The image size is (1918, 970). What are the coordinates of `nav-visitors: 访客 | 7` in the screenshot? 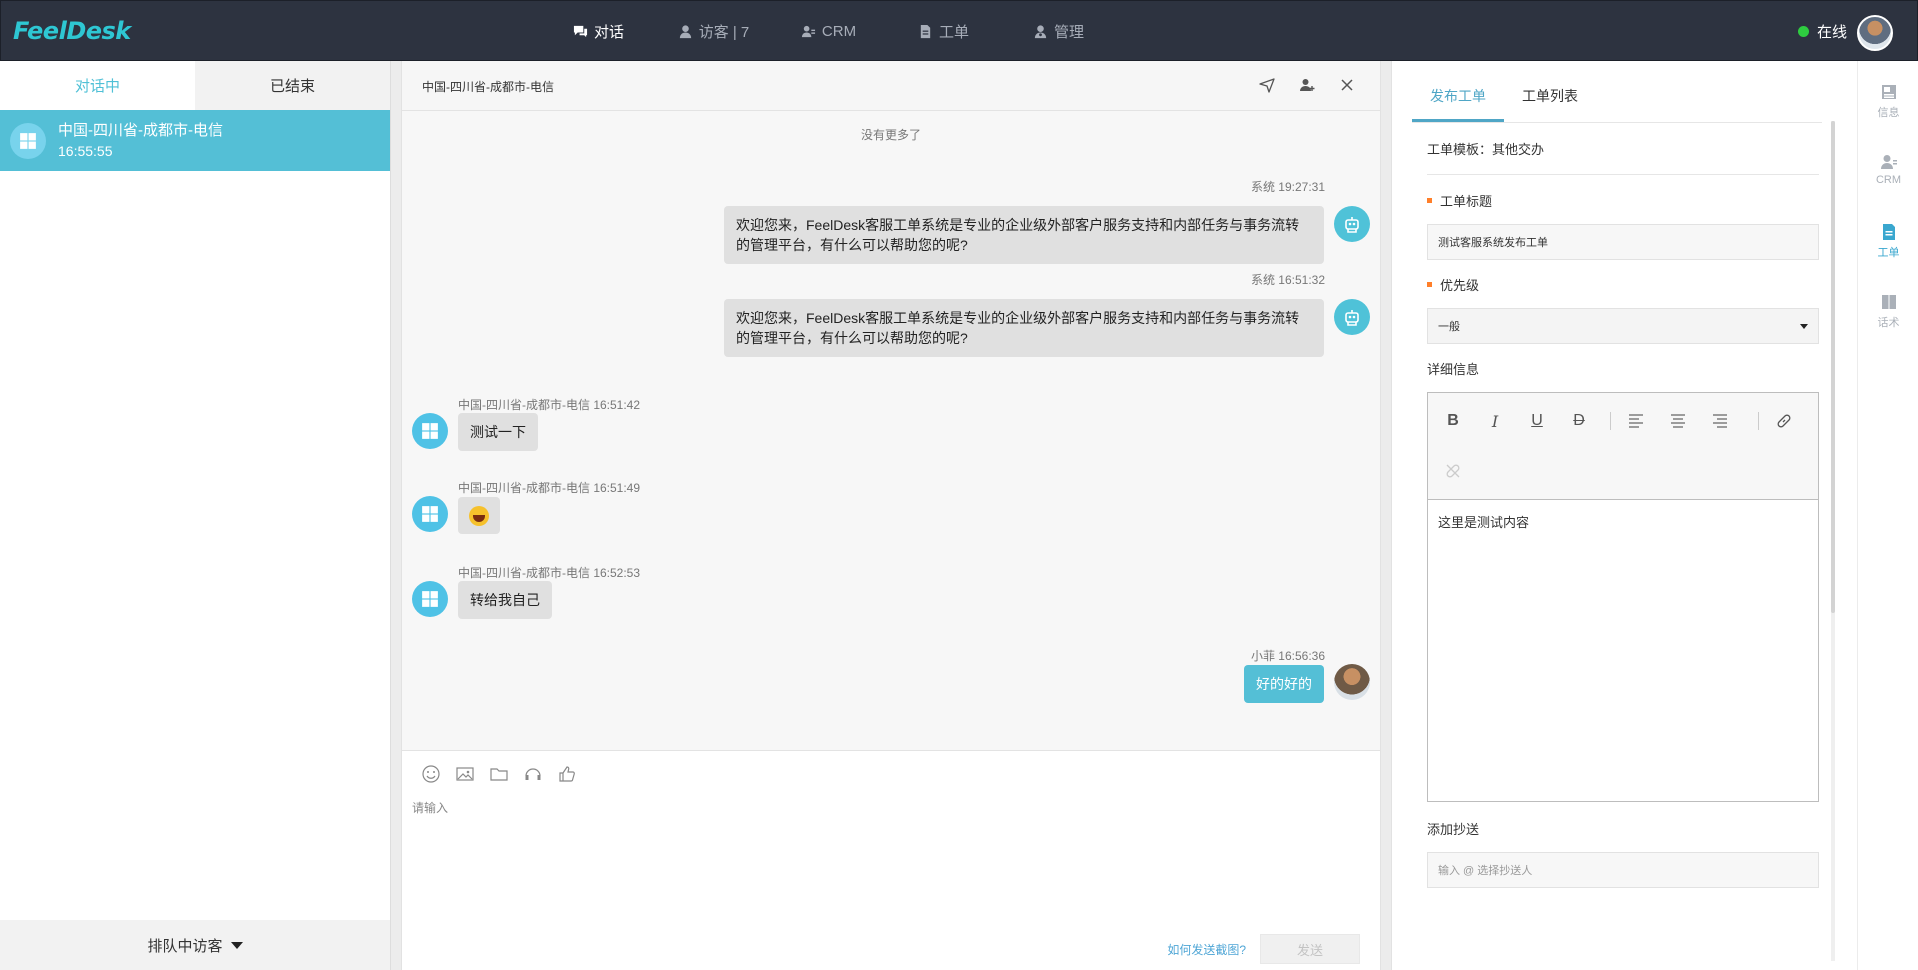 It's located at (713, 31).